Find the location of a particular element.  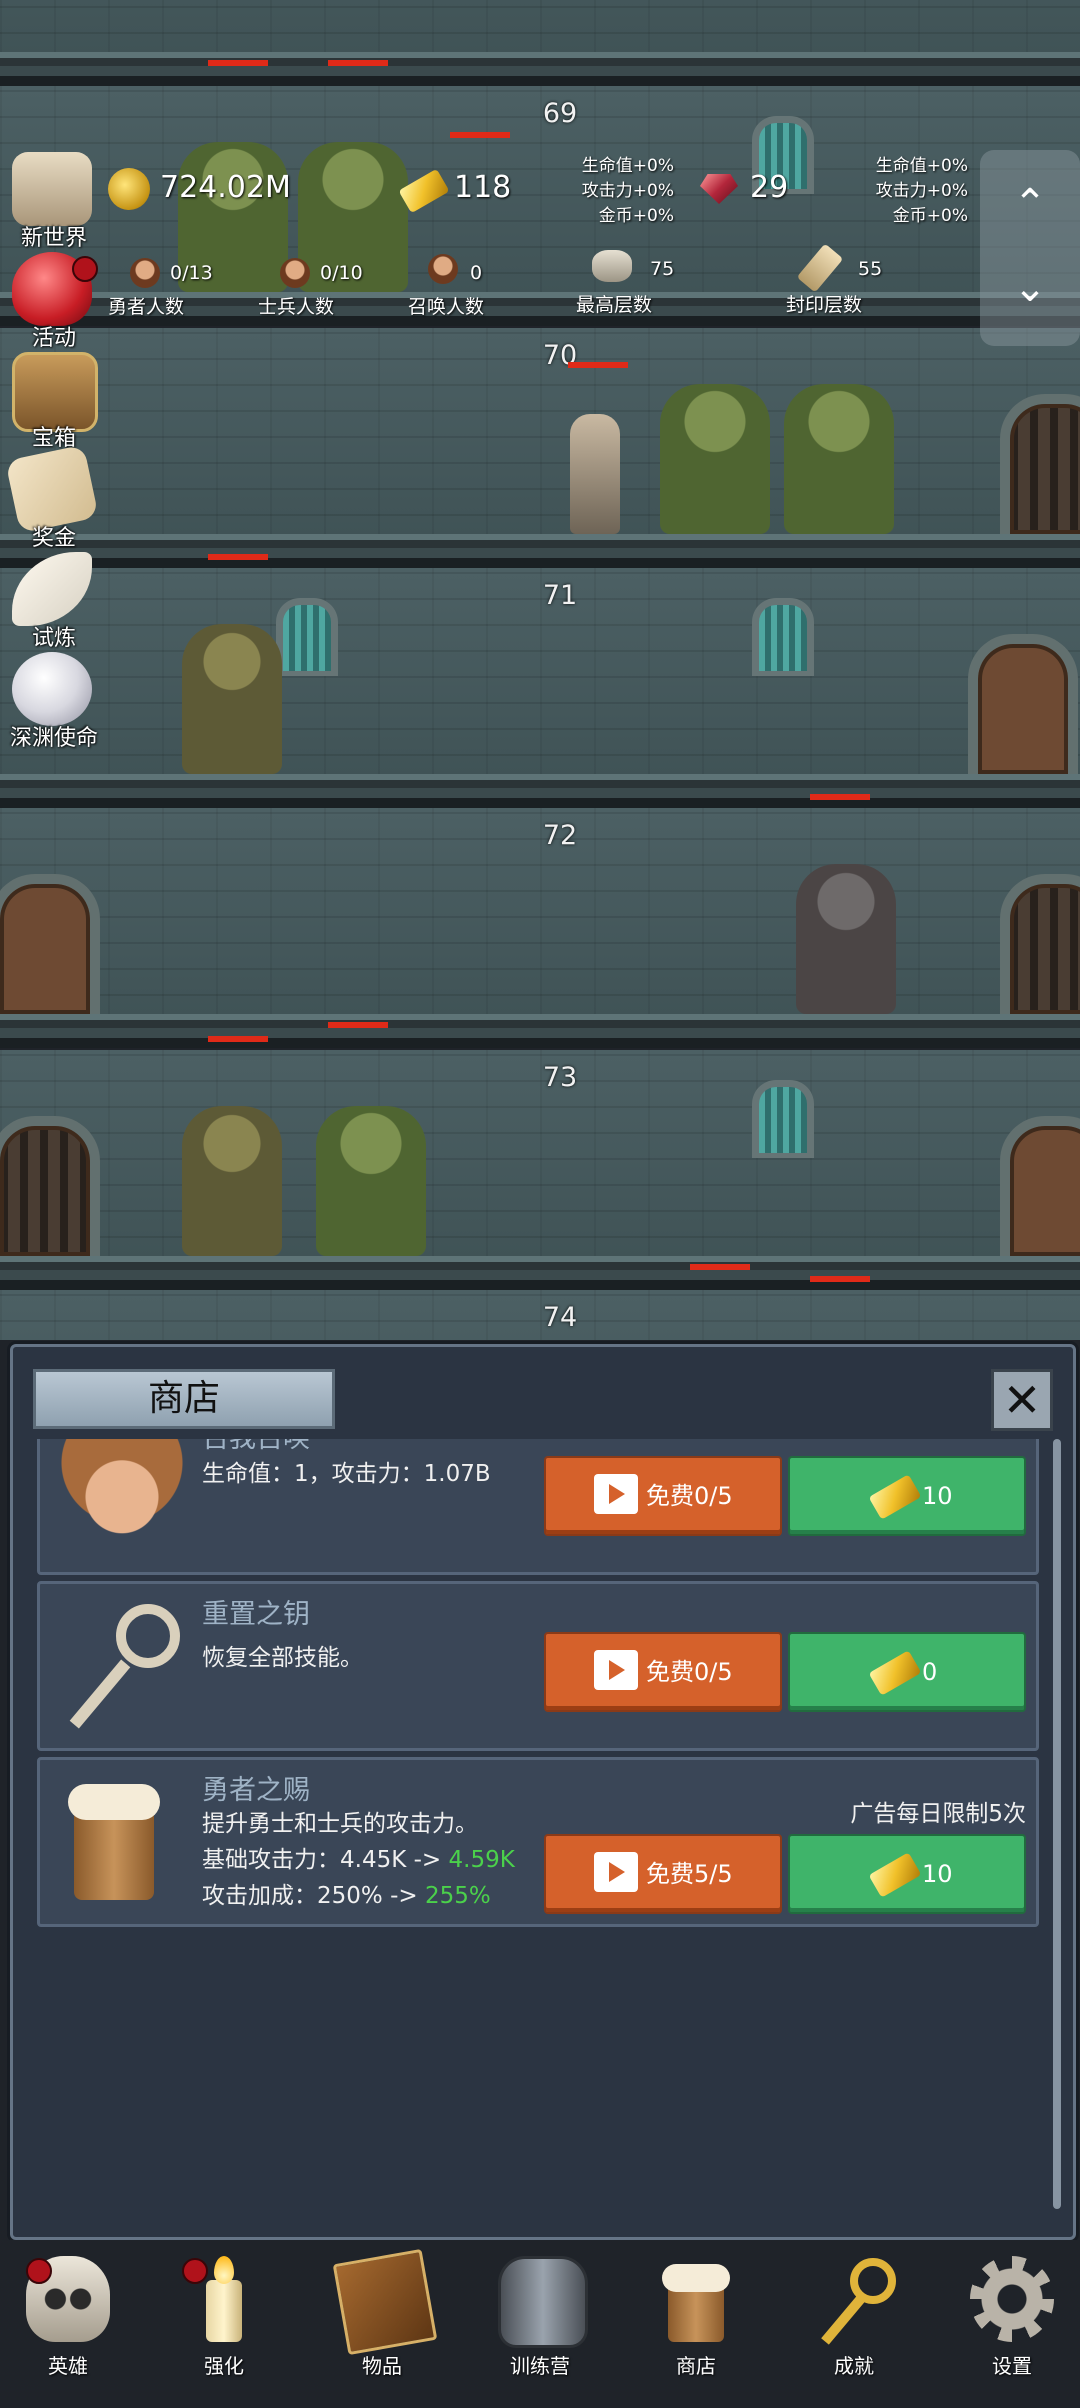

floor-number: 69 is located at coordinates (560, 113).